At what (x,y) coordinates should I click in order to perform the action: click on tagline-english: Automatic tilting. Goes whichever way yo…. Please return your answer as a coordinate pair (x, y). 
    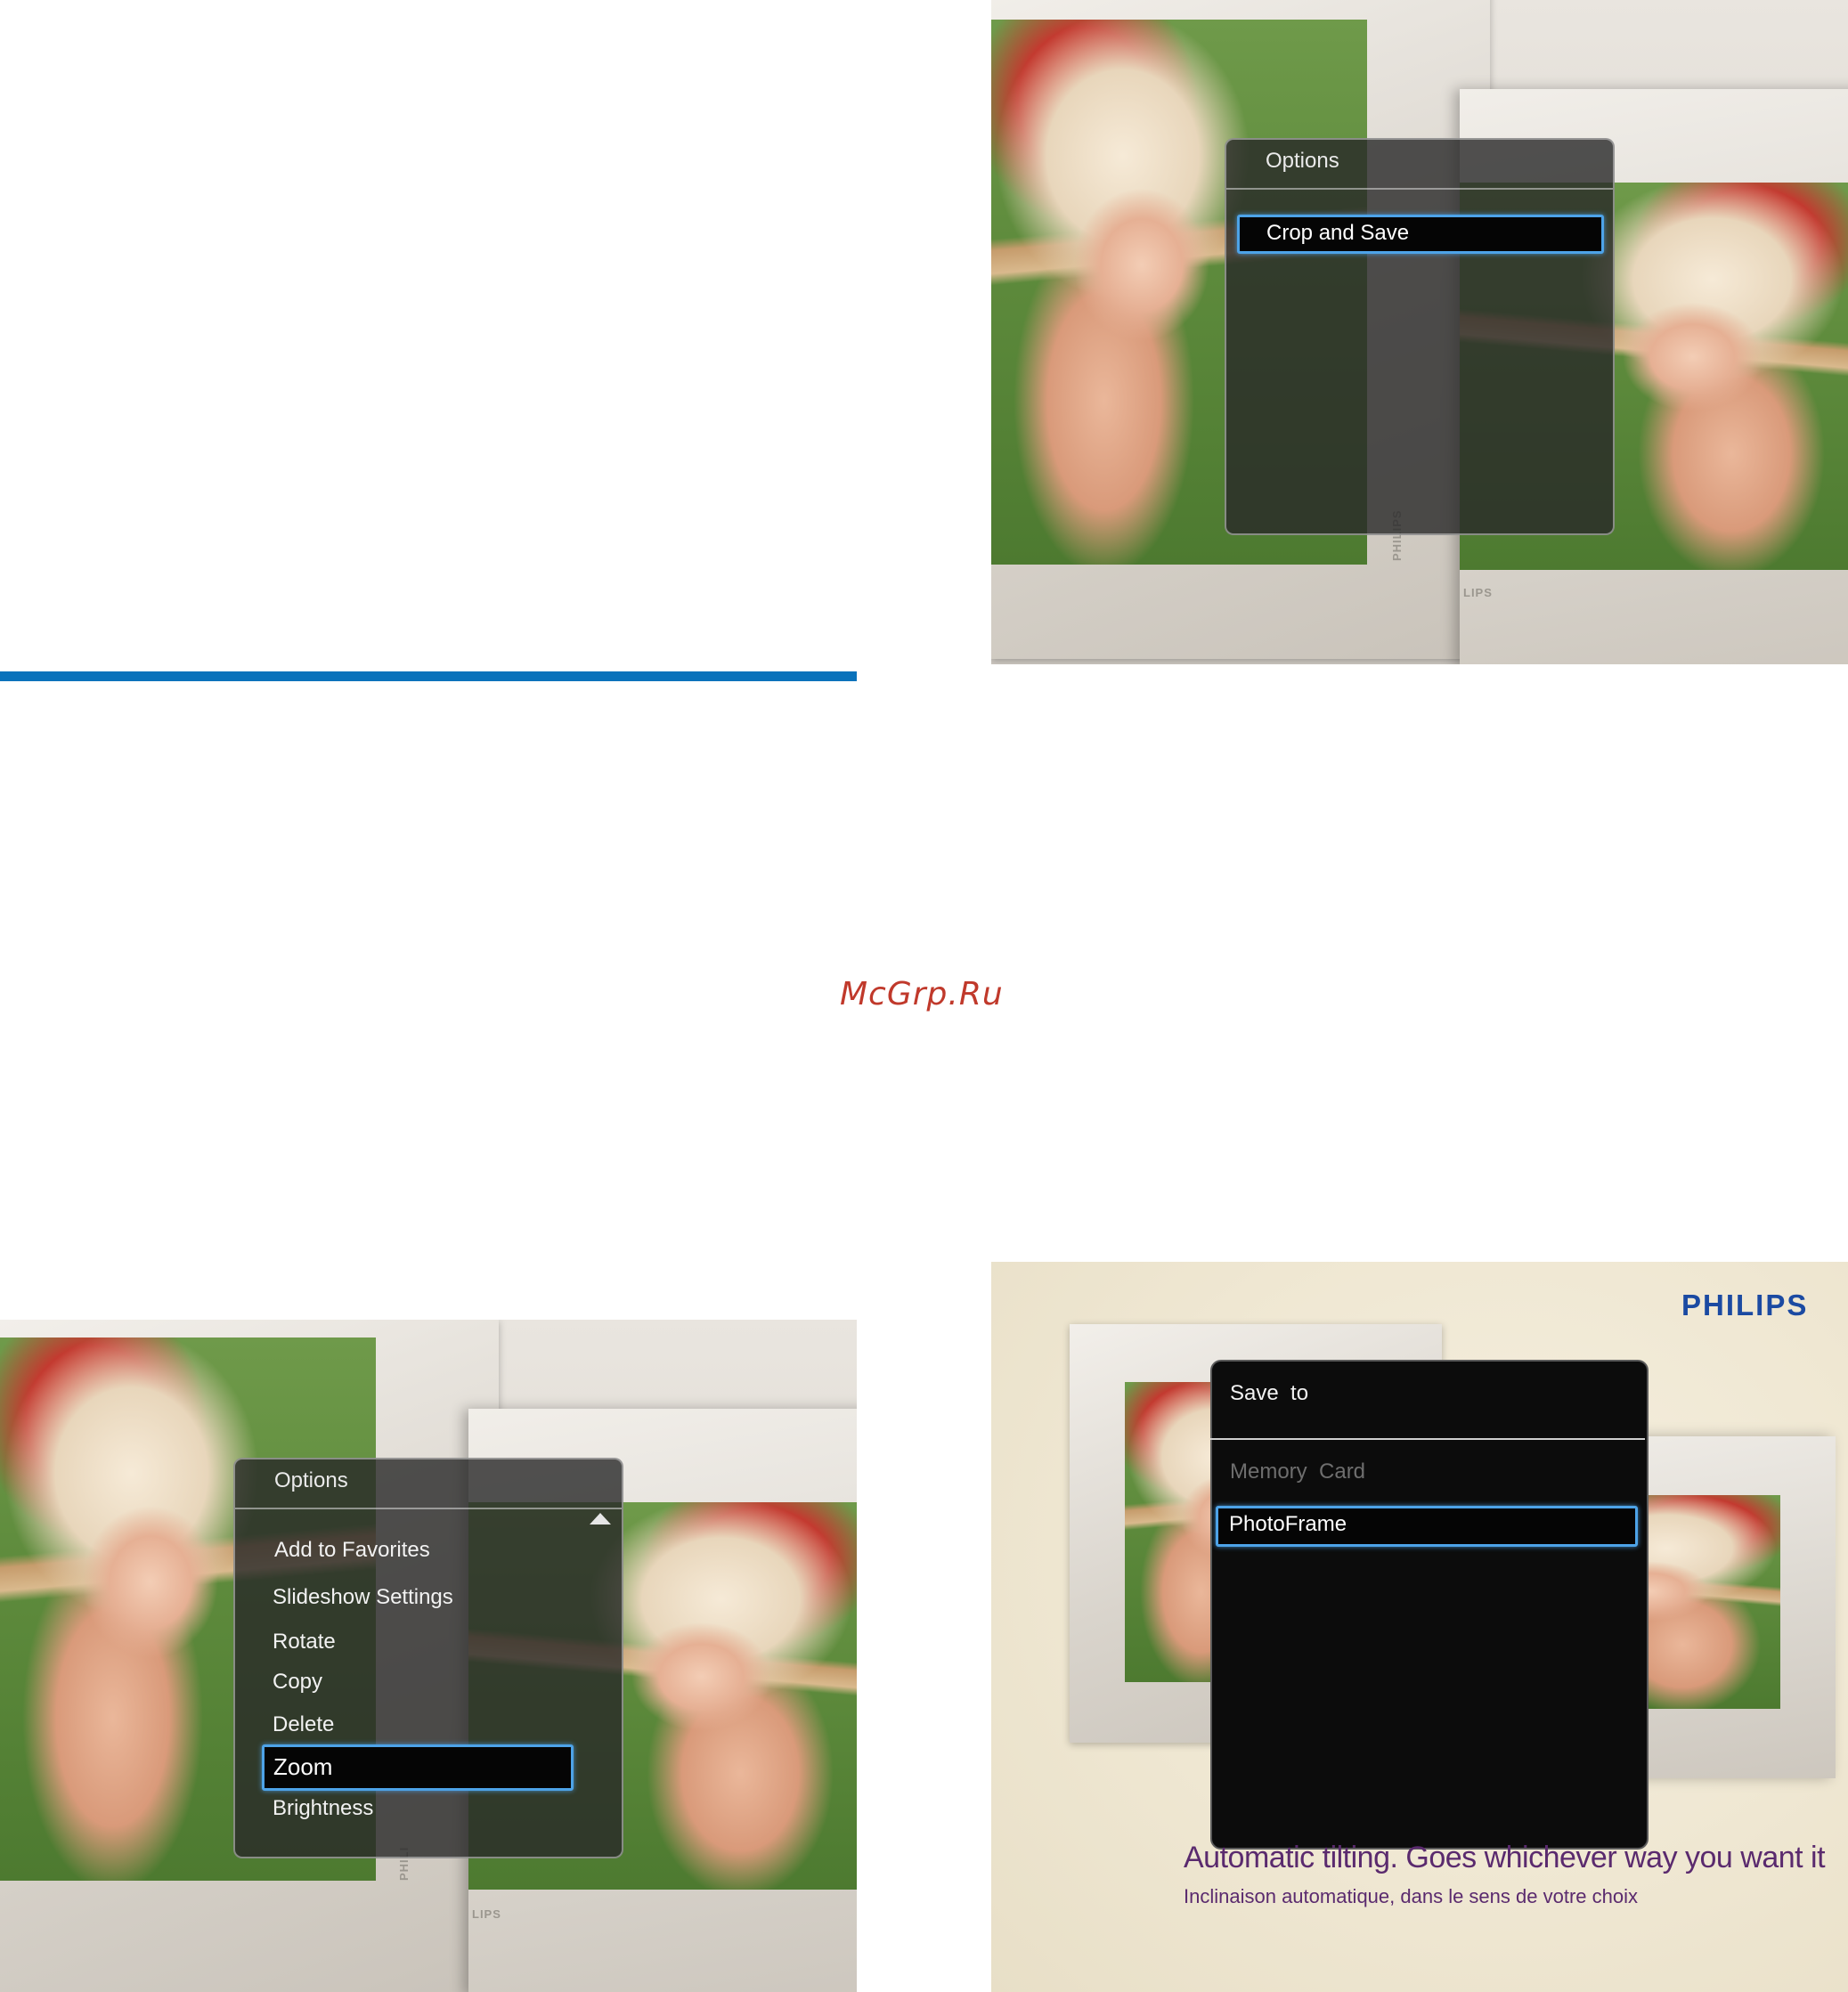
    Looking at the image, I should click on (1505, 1857).